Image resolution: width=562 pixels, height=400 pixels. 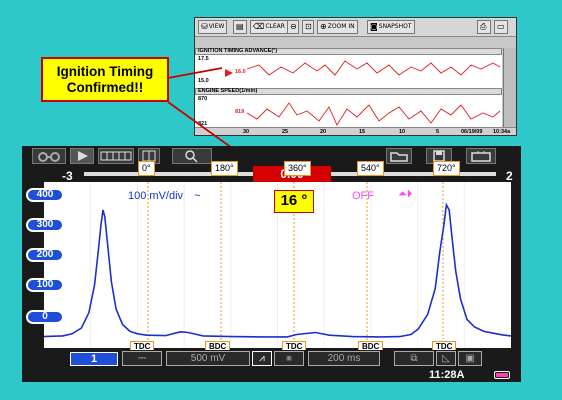 What do you see at coordinates (49, 156) in the screenshot?
I see `glasses-icon` at bounding box center [49, 156].